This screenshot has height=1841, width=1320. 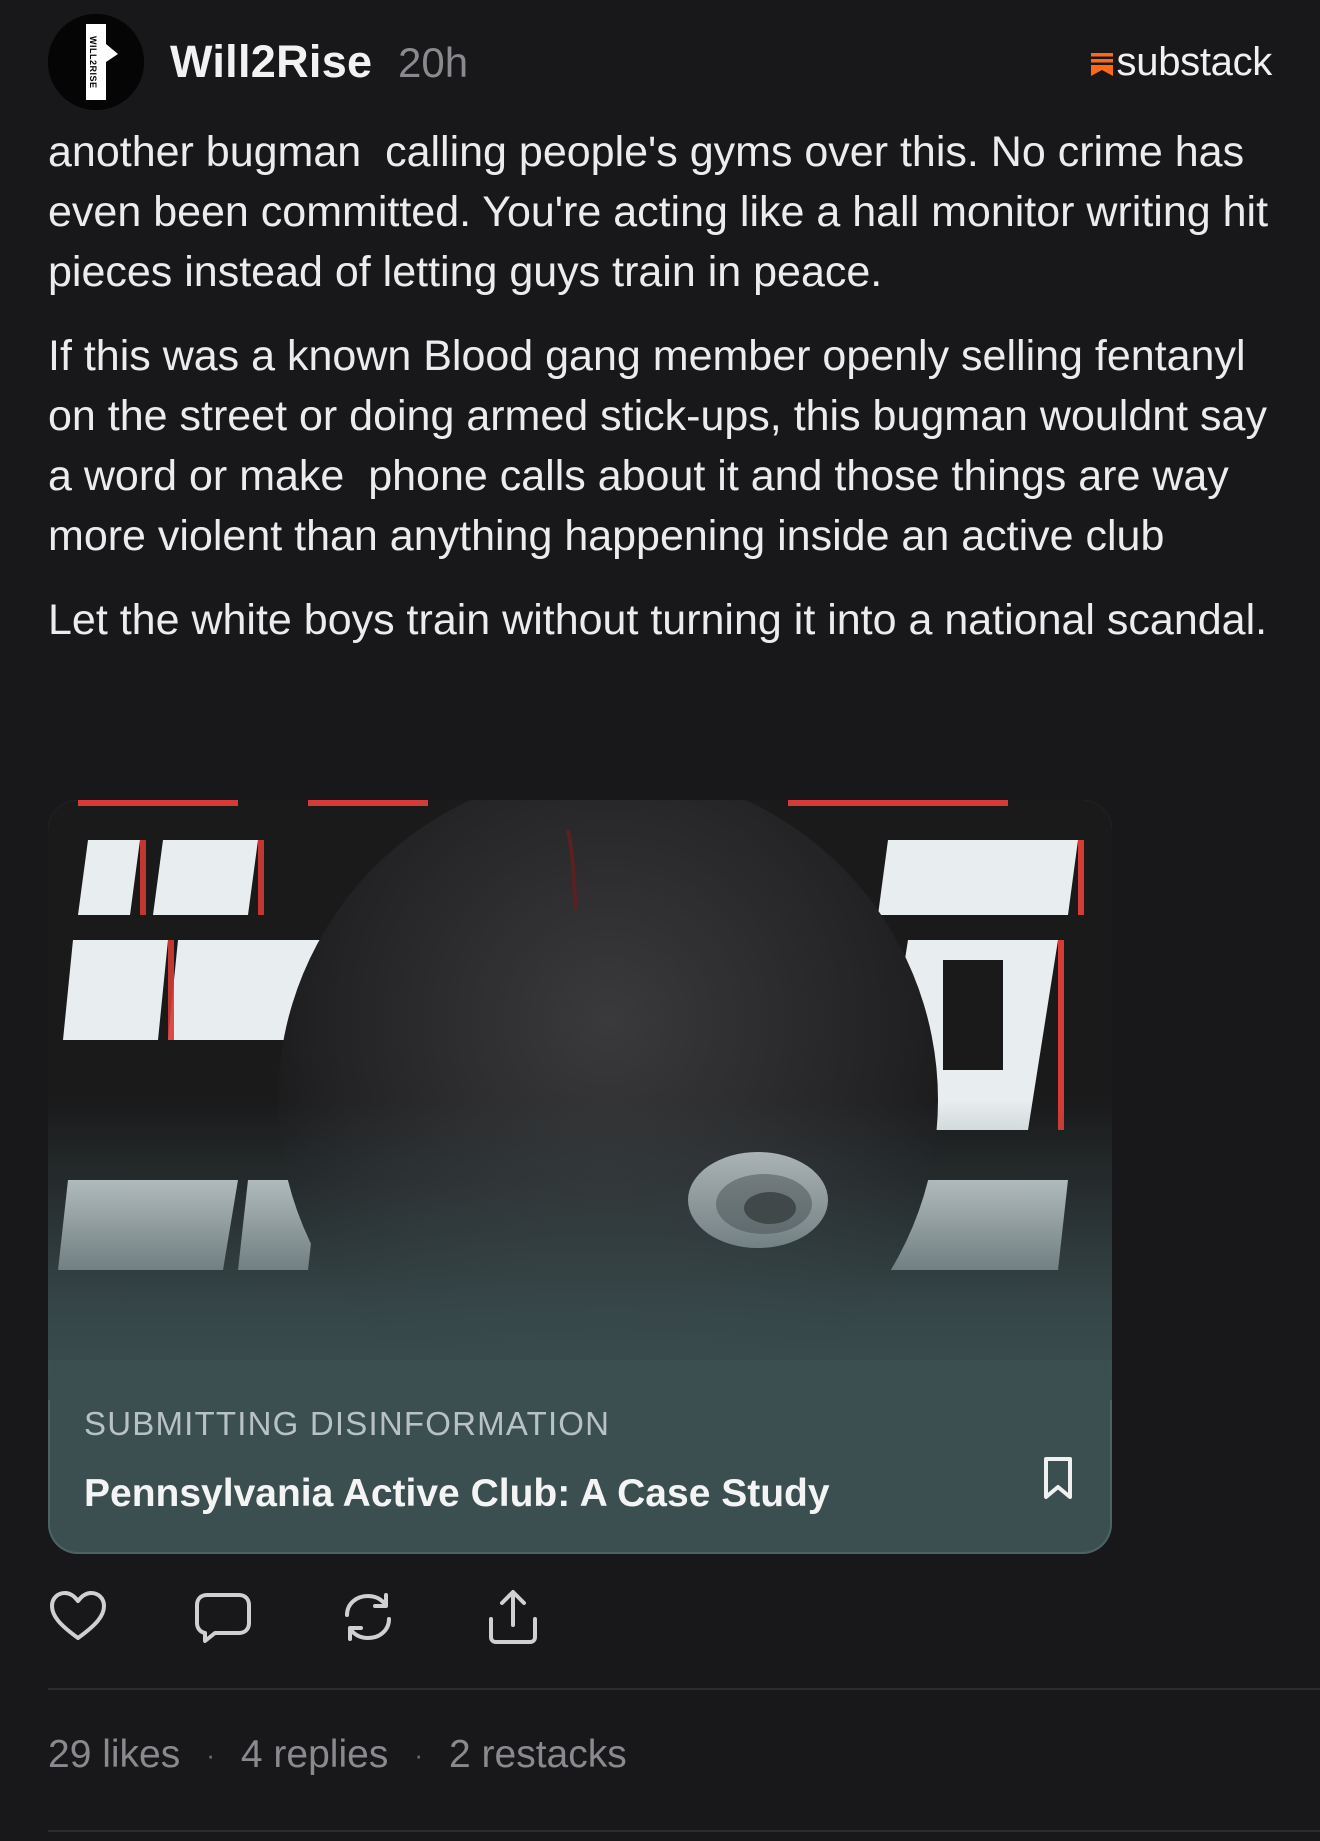 I want to click on card-publication-name: SUBMITTING DISINFORMATION, so click(x=347, y=1423).